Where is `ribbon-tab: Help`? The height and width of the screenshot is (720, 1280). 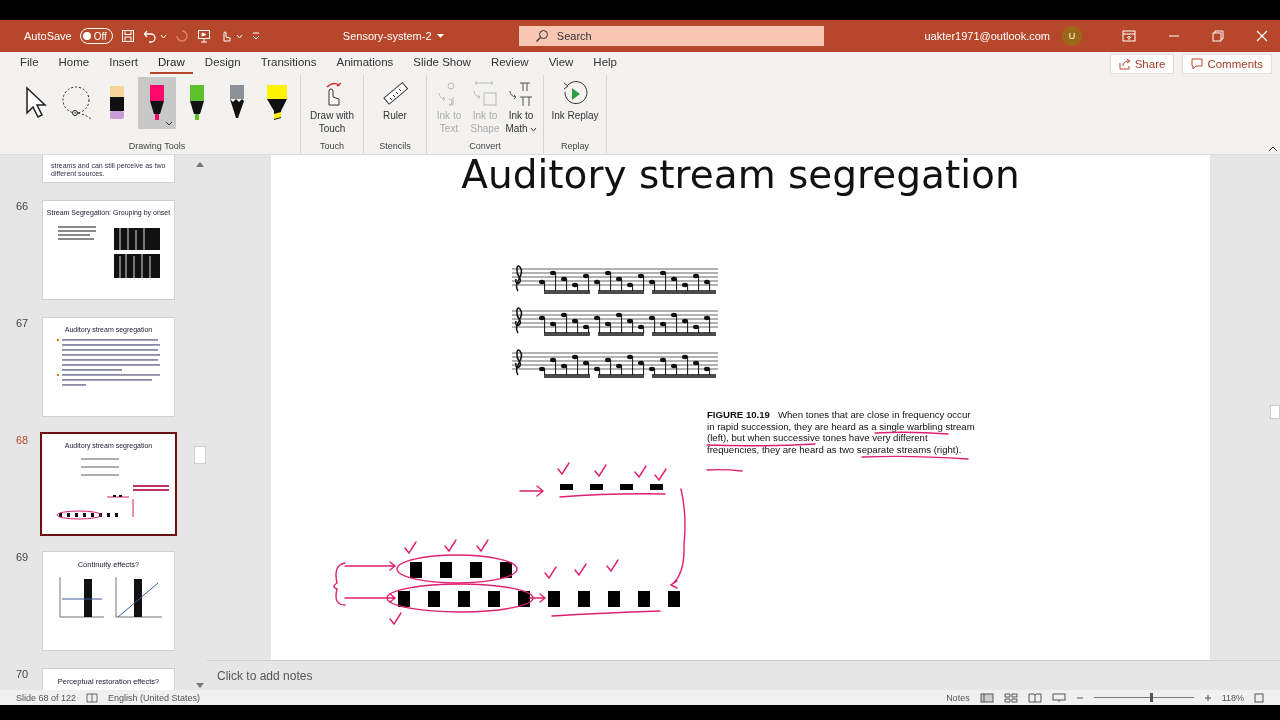 ribbon-tab: Help is located at coordinates (605, 63).